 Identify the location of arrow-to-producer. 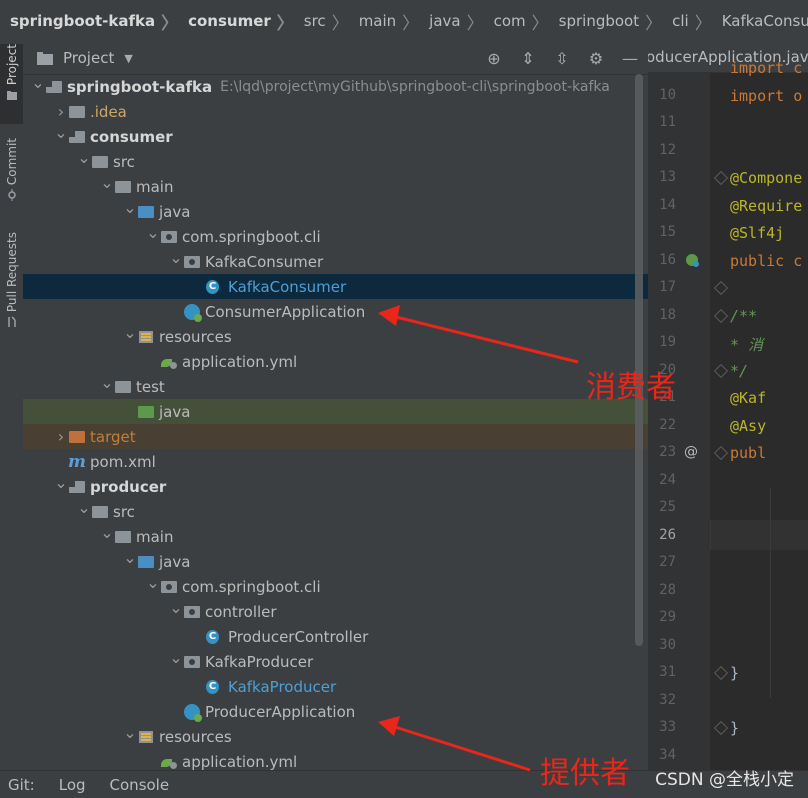
(454, 744).